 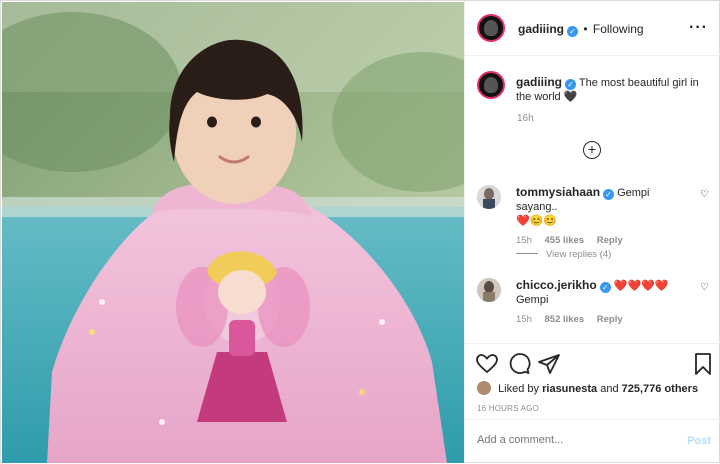 I want to click on following-button: Following, so click(x=618, y=29).